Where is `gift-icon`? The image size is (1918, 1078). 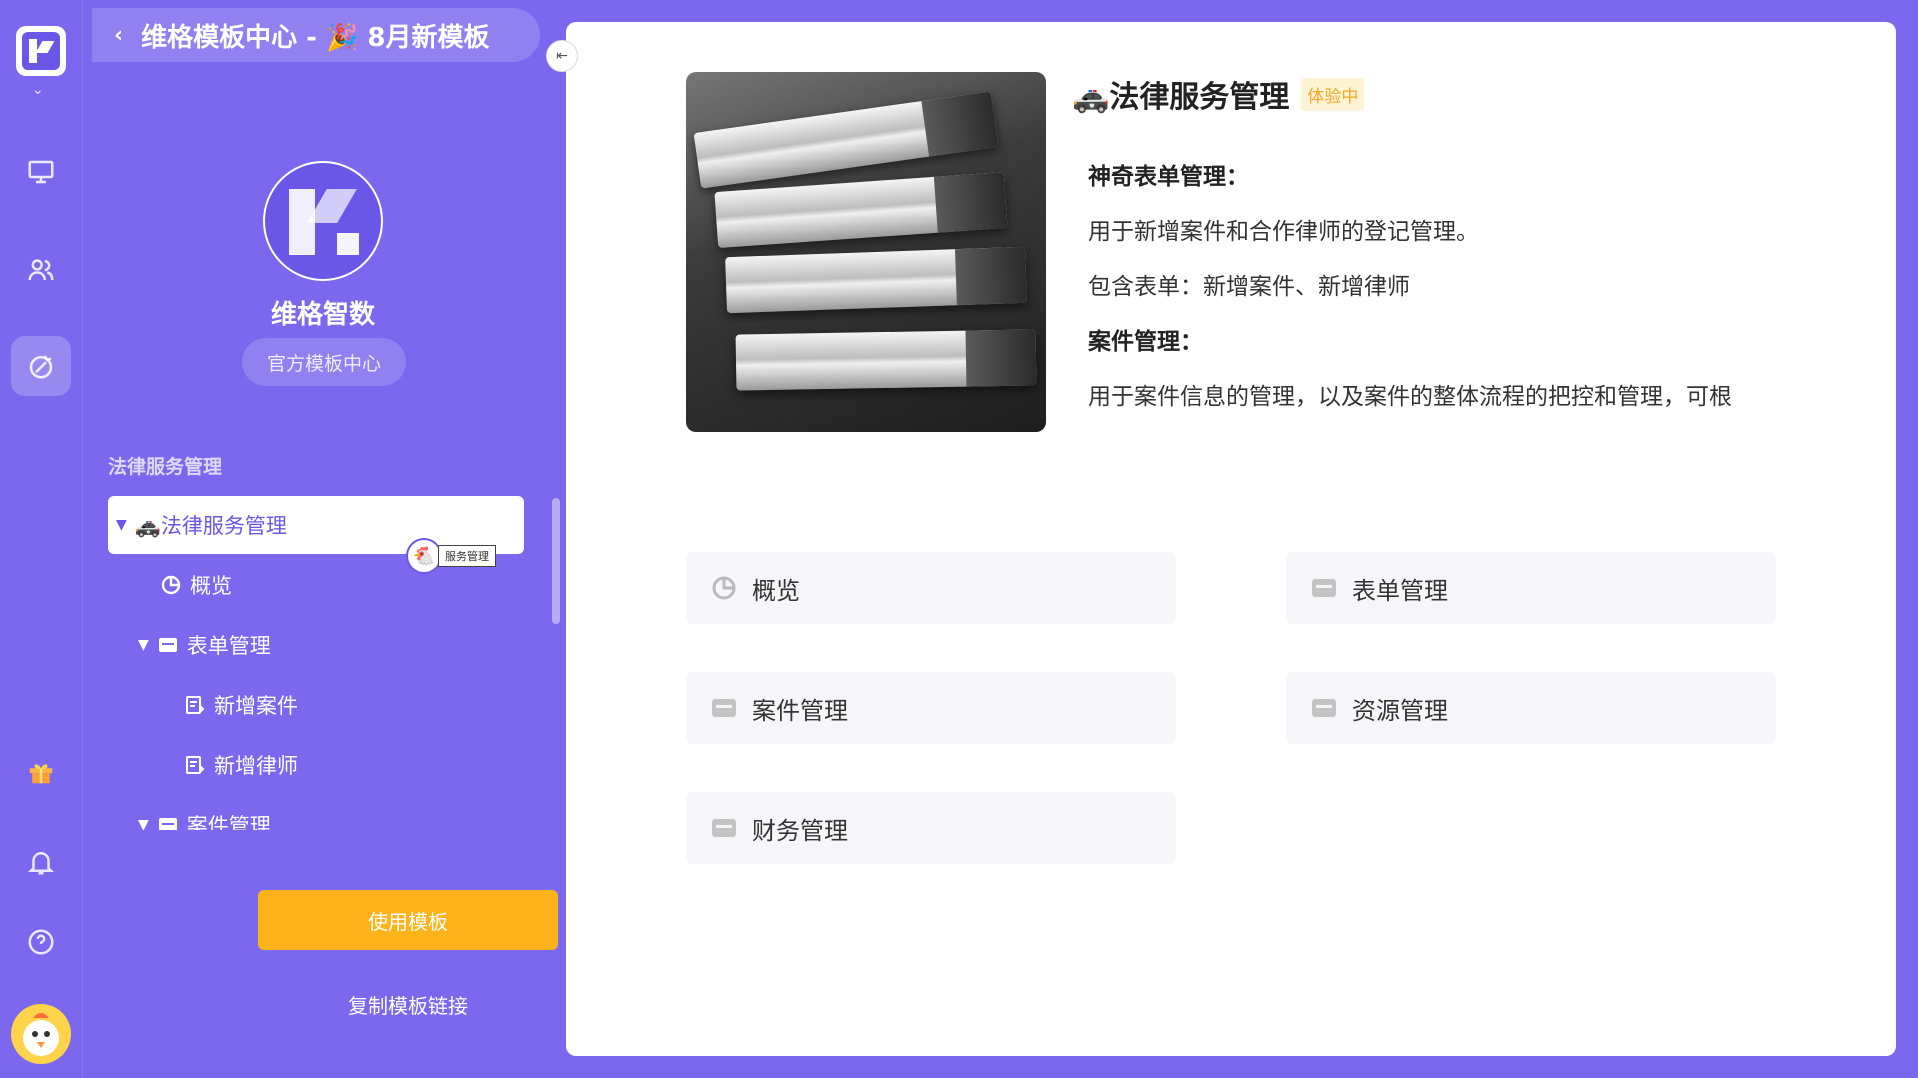 gift-icon is located at coordinates (41, 772).